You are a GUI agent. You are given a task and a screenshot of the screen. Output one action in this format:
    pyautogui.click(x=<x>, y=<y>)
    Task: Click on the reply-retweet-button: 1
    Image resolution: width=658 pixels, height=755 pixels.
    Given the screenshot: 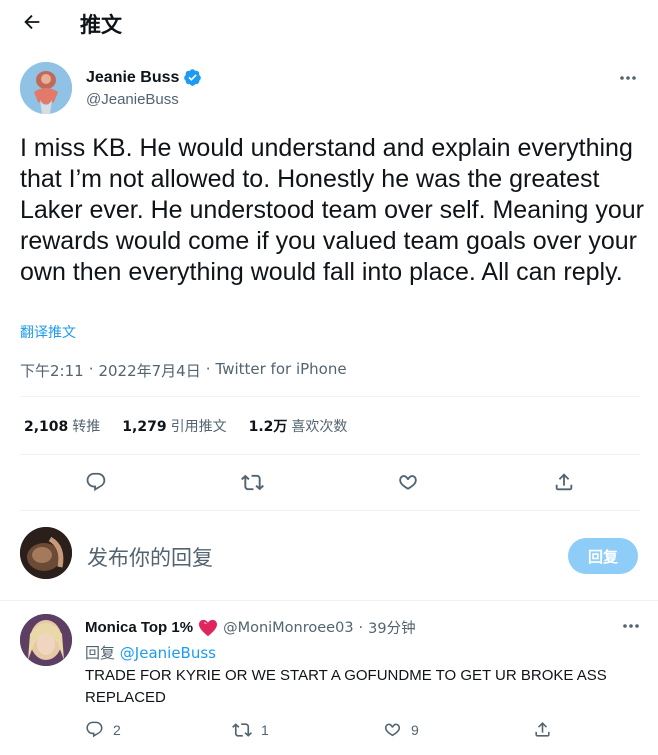 What is the action you would take?
    pyautogui.click(x=250, y=730)
    